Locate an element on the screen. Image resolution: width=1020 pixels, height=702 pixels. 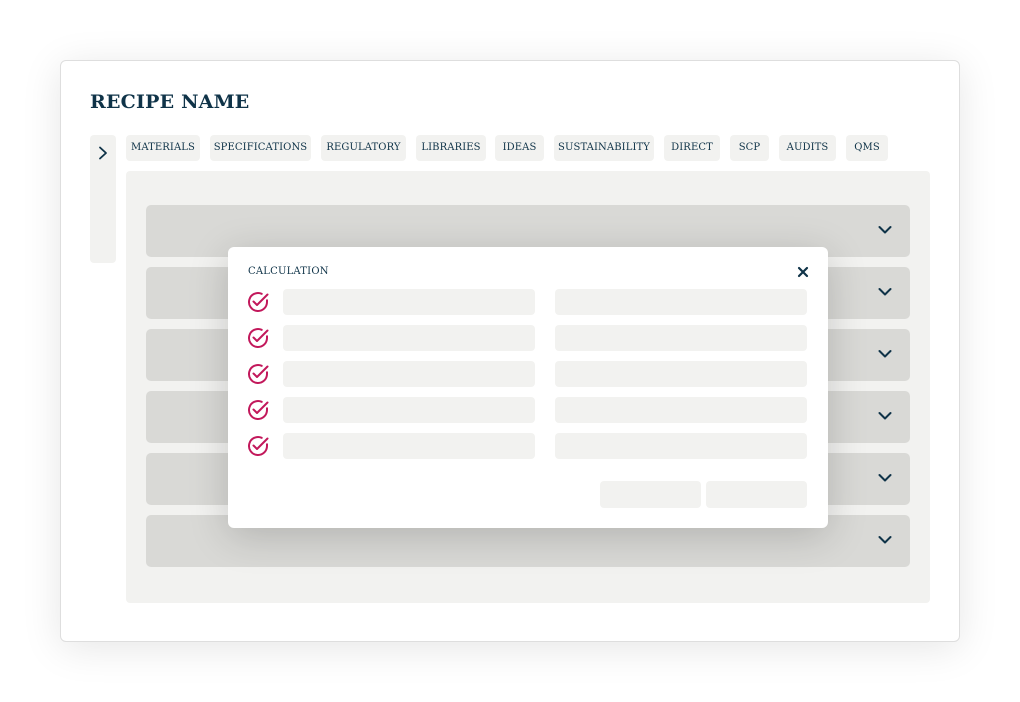
modal-secondary-button is located at coordinates (650, 494).